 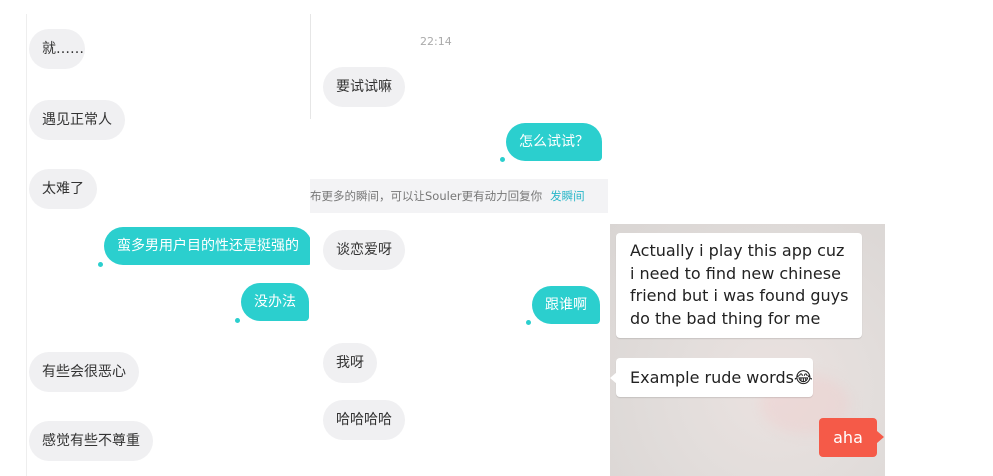 What do you see at coordinates (275, 302) in the screenshot?
I see `message-bubble-outgoing: 没办法` at bounding box center [275, 302].